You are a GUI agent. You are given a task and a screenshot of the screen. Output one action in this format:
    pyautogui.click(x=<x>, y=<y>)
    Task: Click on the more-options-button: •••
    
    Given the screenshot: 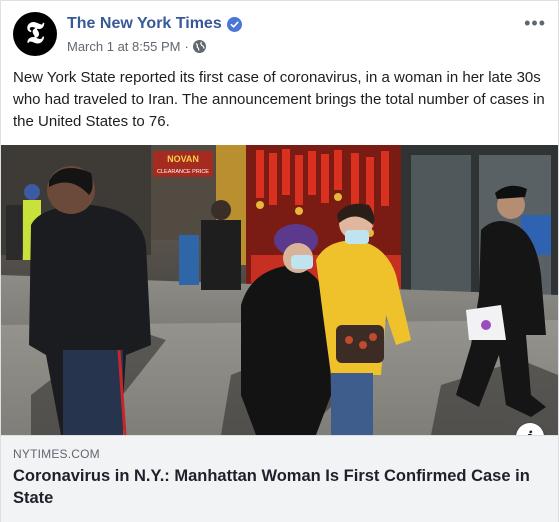 What is the action you would take?
    pyautogui.click(x=535, y=23)
    